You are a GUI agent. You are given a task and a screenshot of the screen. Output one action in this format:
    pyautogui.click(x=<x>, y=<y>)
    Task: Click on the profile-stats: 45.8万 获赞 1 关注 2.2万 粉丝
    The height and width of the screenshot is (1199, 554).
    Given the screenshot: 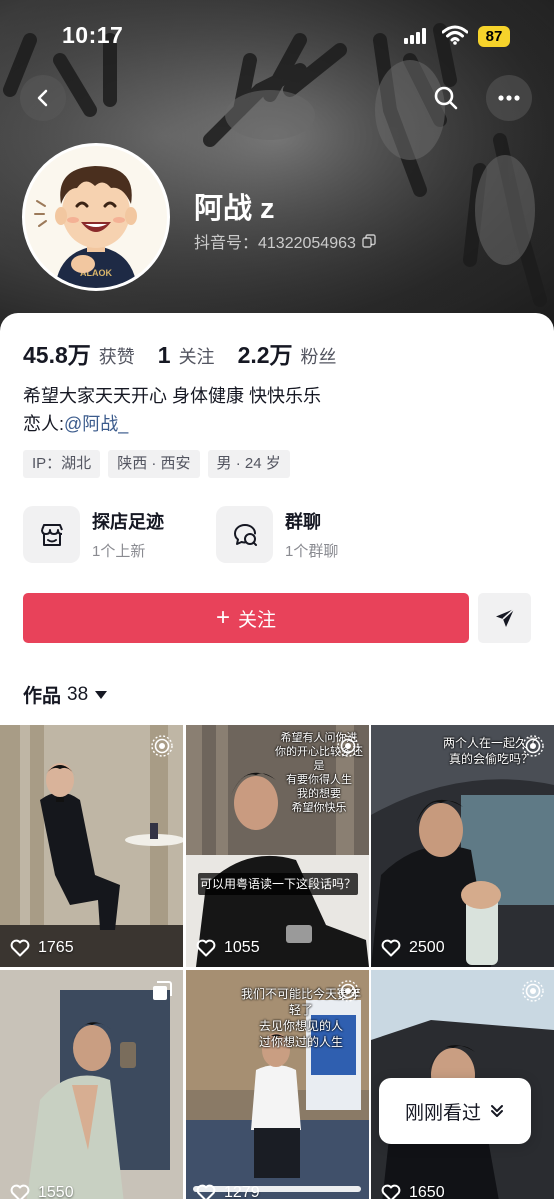 What is the action you would take?
    pyautogui.click(x=191, y=353)
    